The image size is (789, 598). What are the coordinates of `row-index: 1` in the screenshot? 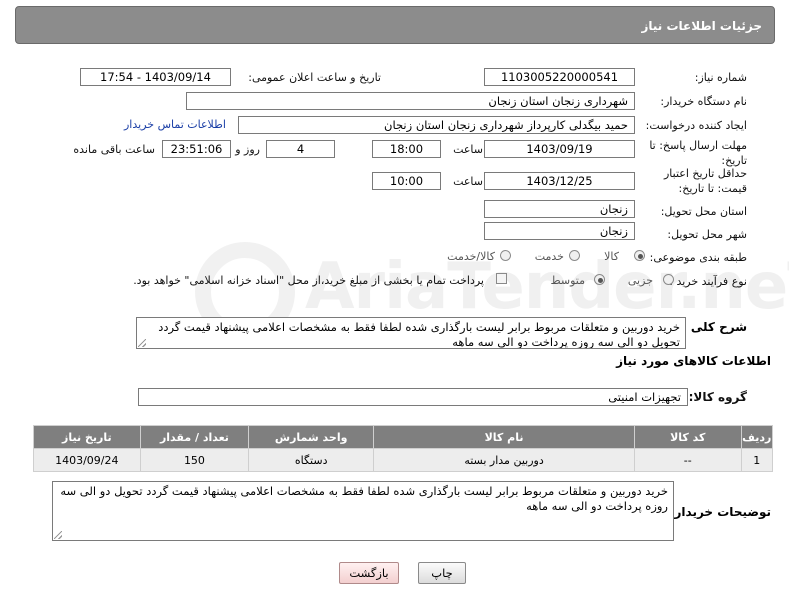 It's located at (757, 460).